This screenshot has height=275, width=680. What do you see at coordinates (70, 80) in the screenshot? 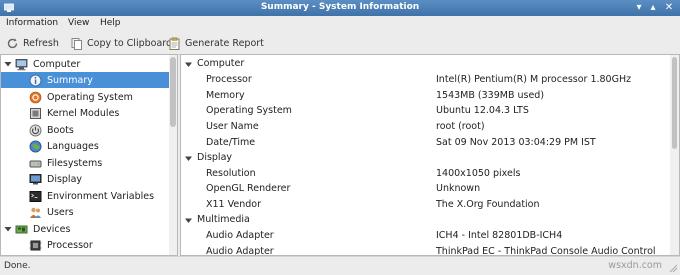
I see `tree-item-label: Summary` at bounding box center [70, 80].